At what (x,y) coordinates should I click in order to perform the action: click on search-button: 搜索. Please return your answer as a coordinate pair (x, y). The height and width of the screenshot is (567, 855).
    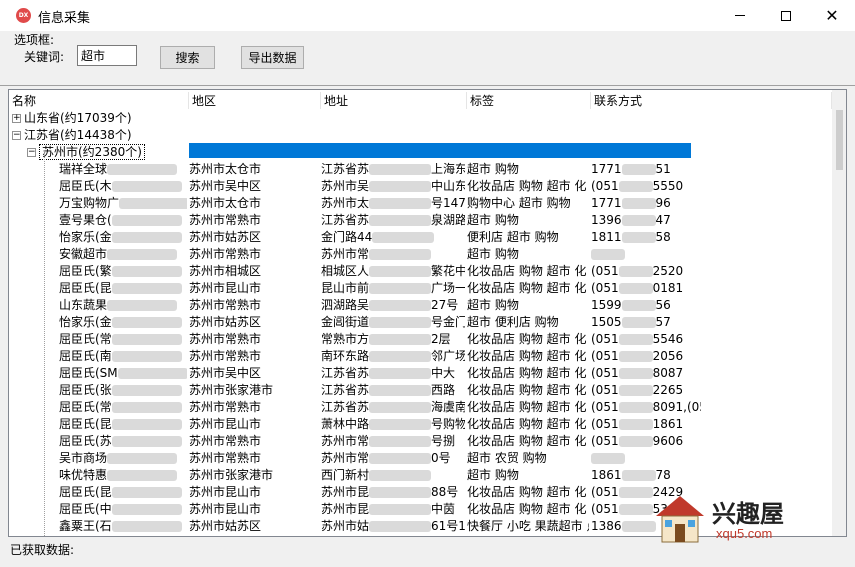
    Looking at the image, I should click on (187, 57).